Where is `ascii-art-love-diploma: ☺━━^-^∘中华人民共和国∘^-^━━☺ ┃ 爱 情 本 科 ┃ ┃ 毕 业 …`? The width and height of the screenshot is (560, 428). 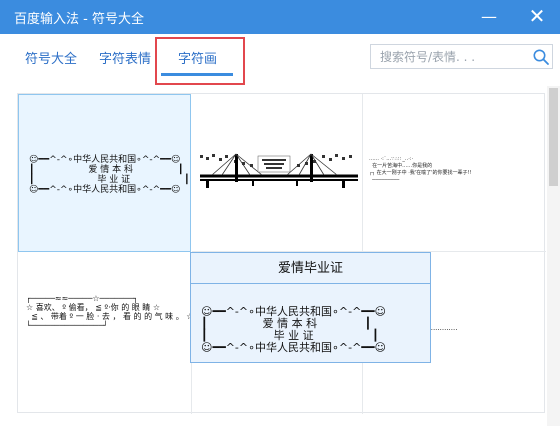 ascii-art-love-diploma: ☺━━^-^∘中华人民共和国∘^-^━━☺ ┃ 爱 情 本 科 ┃ ┃ 毕 业 … is located at coordinates (109, 175).